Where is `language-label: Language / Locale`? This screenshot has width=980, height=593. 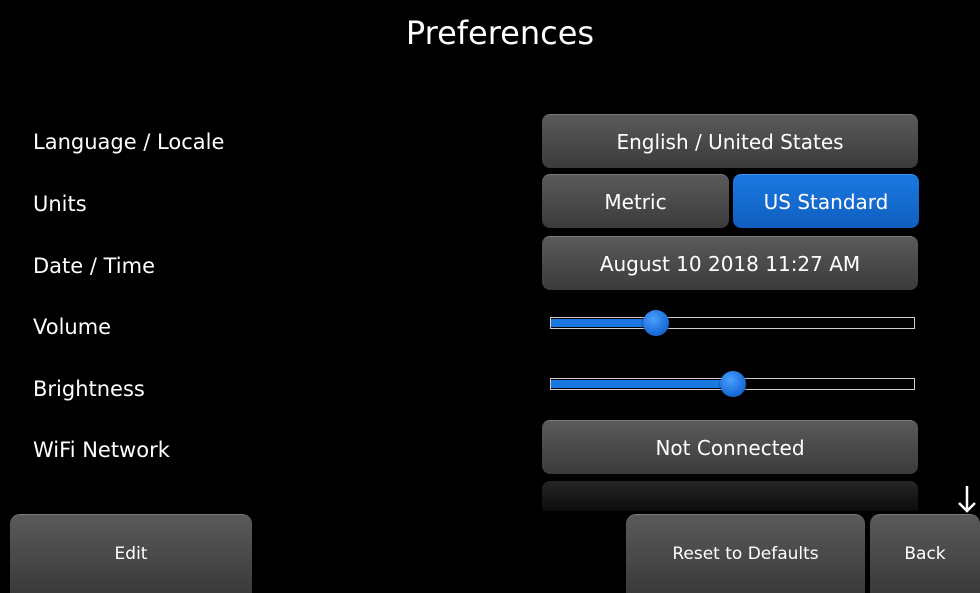 language-label: Language / Locale is located at coordinates (129, 142).